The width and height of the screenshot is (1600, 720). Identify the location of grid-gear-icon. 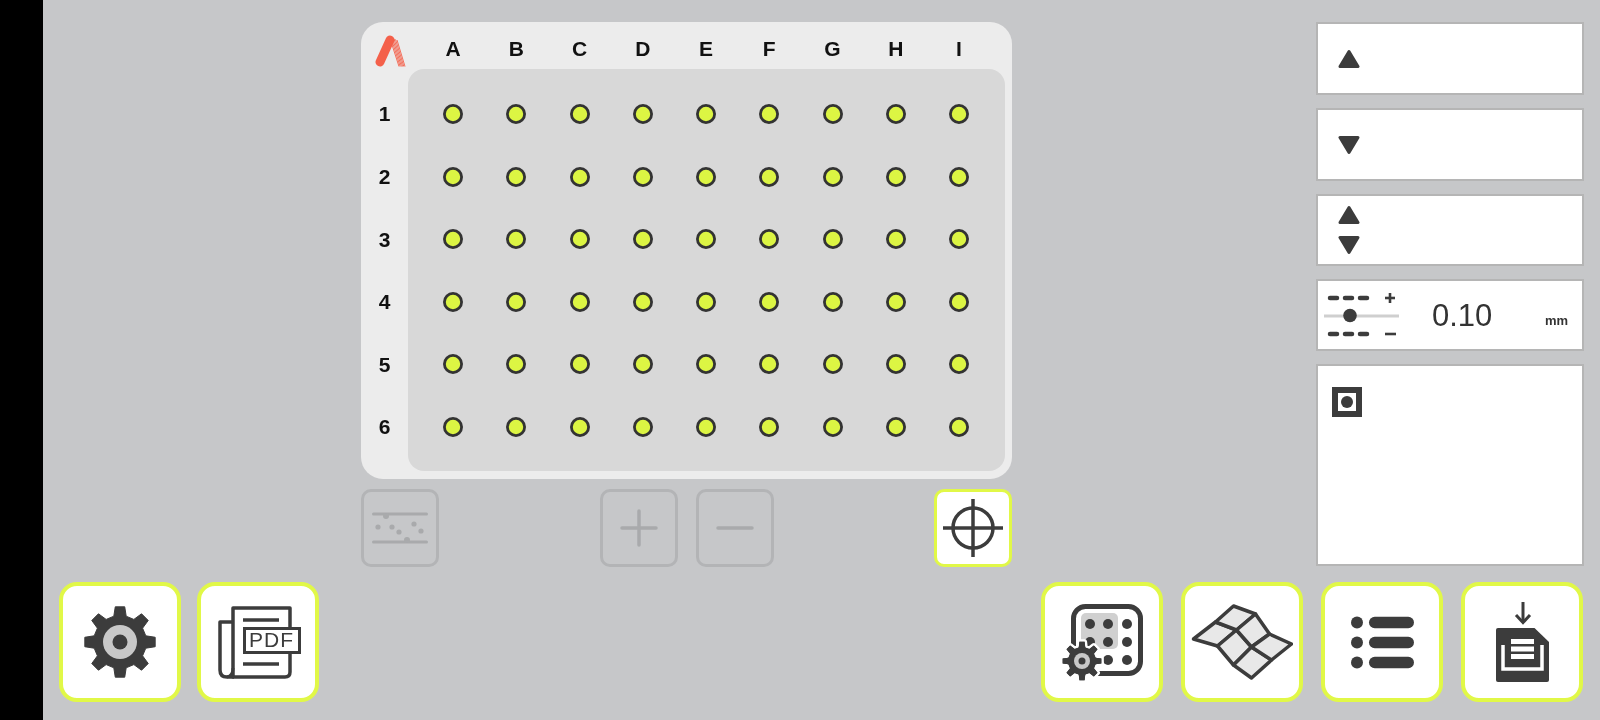
(1102, 642).